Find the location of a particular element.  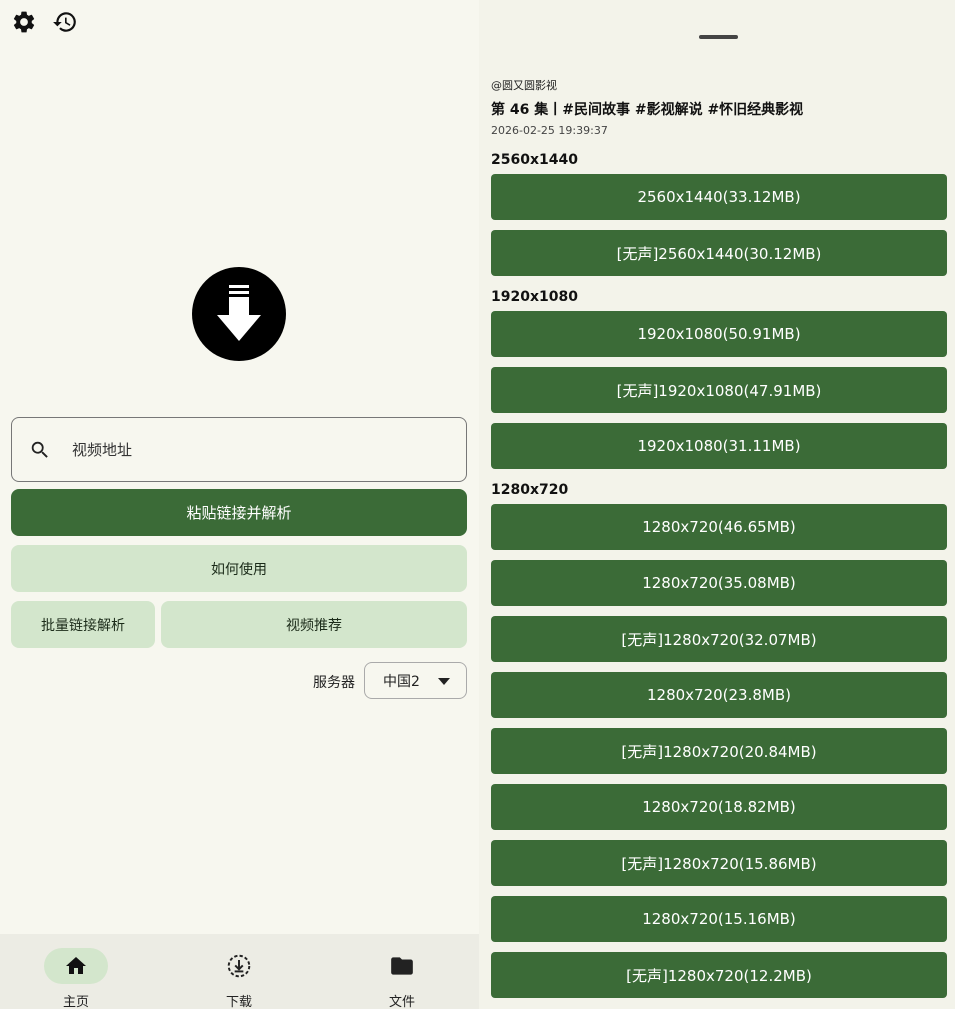

nav-label-download: 下载 is located at coordinates (238, 1002).